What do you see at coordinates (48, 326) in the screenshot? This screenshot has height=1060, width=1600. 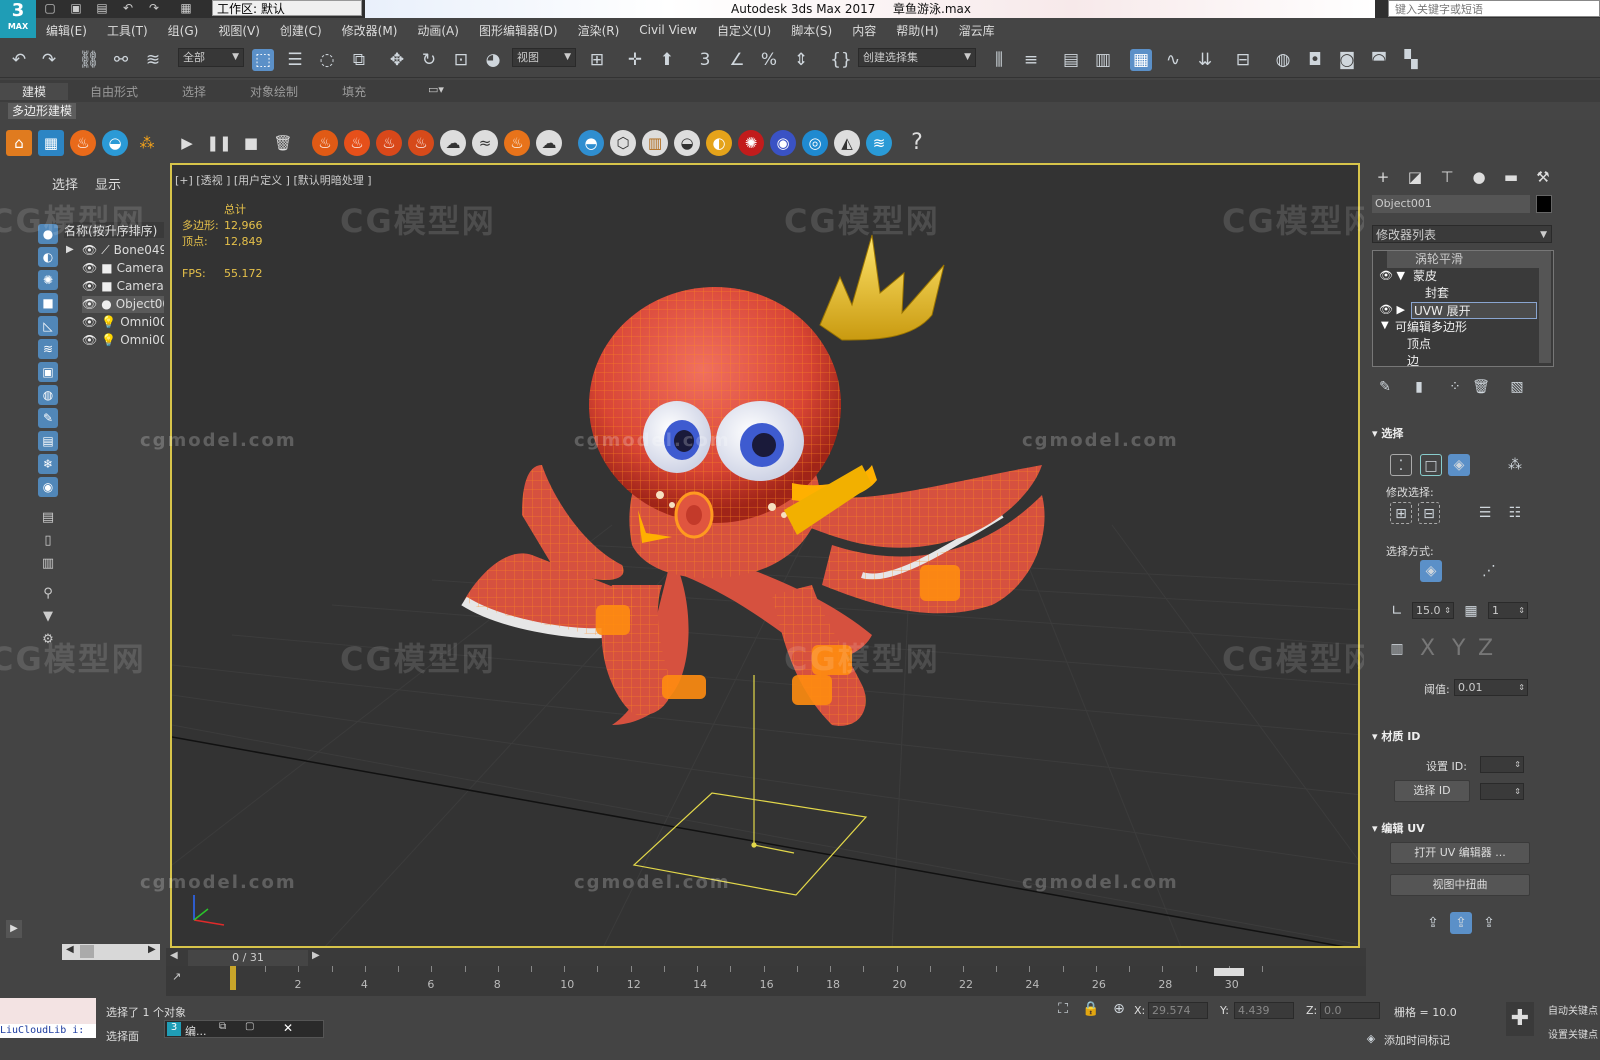 I see `display-helpers-icon: ◺` at bounding box center [48, 326].